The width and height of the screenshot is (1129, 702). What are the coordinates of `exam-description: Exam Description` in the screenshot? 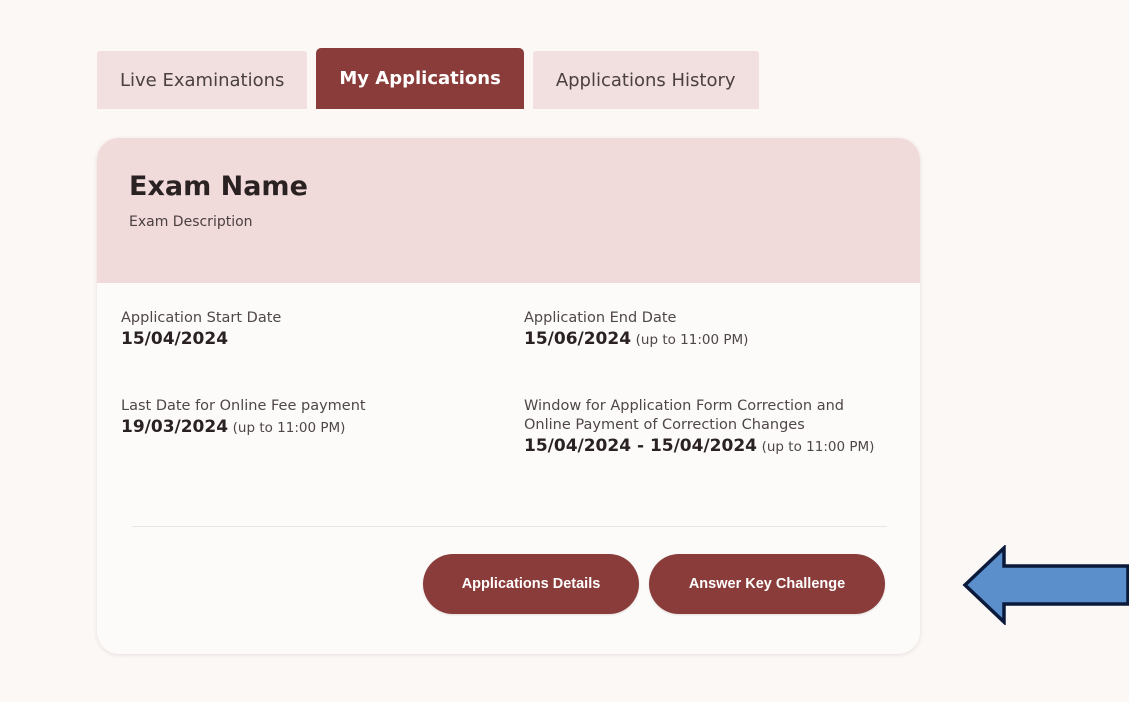 It's located at (191, 222).